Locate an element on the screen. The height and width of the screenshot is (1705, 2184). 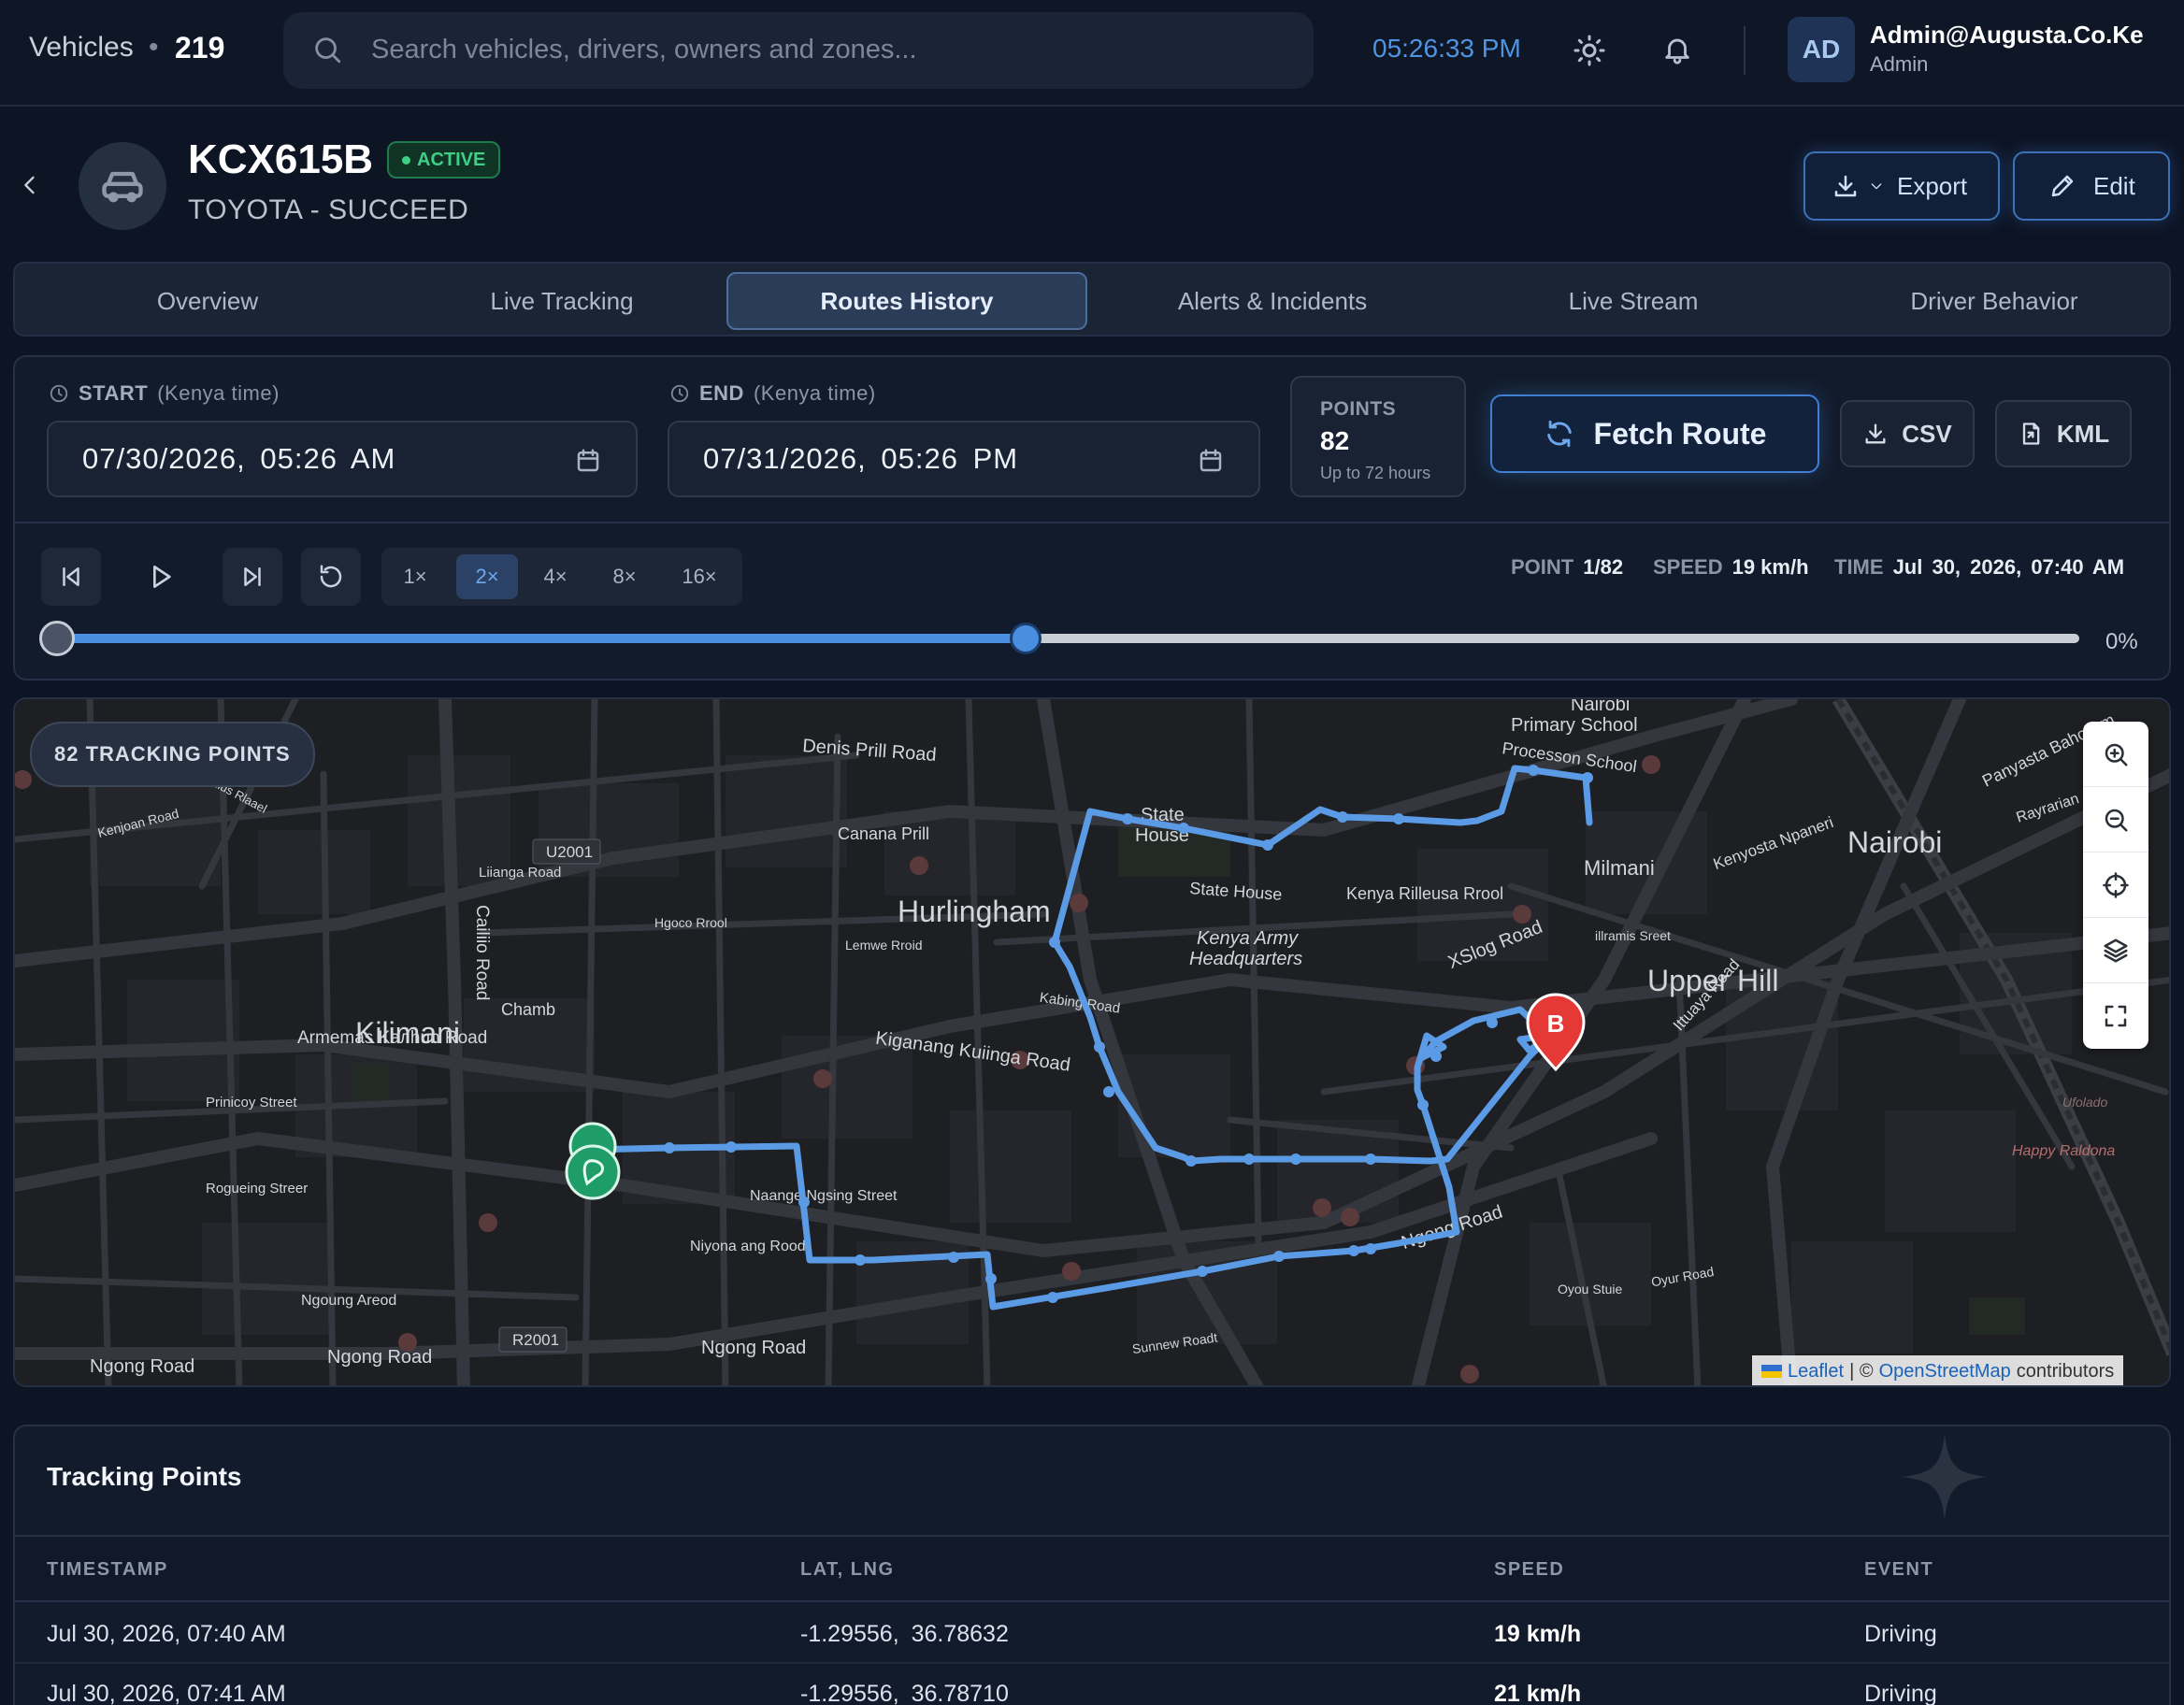
zoom-in-button is located at coordinates (2115, 754).